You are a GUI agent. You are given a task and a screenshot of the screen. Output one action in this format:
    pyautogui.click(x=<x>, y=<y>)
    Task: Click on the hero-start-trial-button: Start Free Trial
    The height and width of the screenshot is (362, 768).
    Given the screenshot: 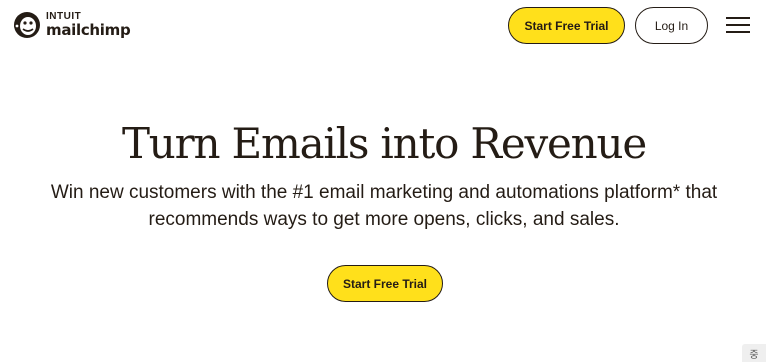 What is the action you would take?
    pyautogui.click(x=385, y=283)
    